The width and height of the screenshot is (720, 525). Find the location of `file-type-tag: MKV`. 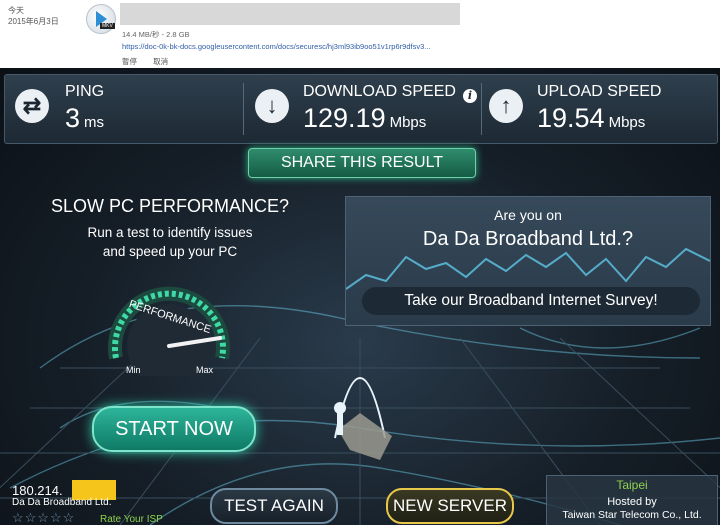

file-type-tag: MKV is located at coordinates (107, 26).